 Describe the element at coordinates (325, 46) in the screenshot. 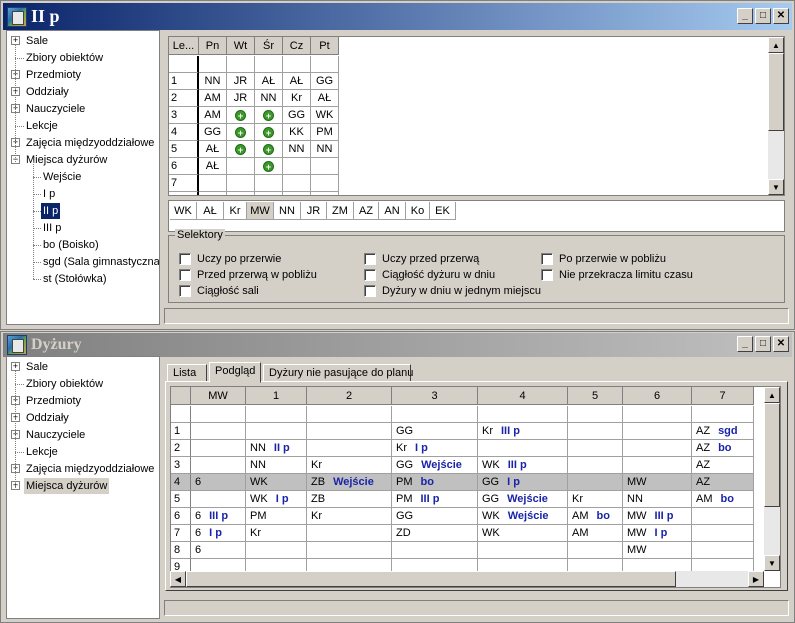

I see `day-header-pt: Pt` at that location.